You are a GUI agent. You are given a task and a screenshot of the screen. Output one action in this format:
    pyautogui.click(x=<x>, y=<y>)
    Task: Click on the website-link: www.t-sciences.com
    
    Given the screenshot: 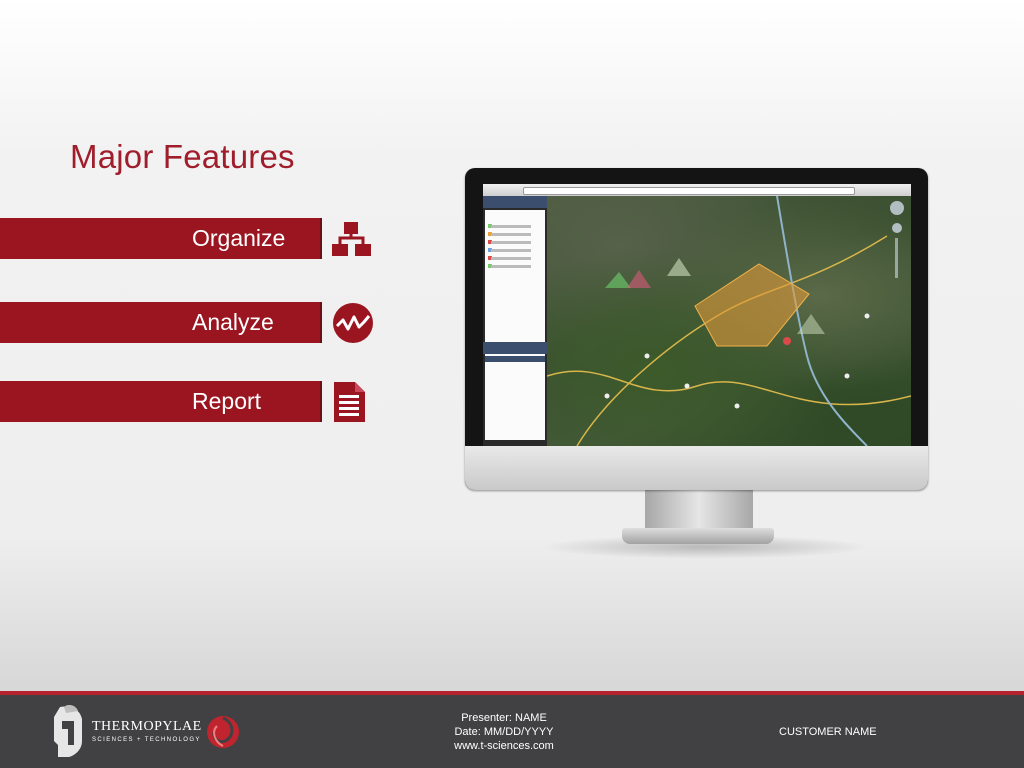 What is the action you would take?
    pyautogui.click(x=504, y=746)
    